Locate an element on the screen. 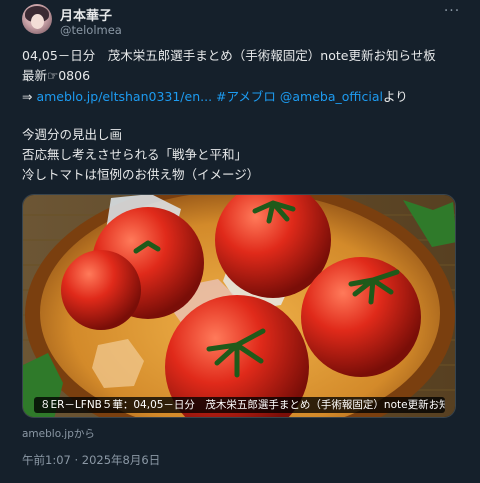 This screenshot has width=480, height=483. more-options-icon: ··· is located at coordinates (452, 12).